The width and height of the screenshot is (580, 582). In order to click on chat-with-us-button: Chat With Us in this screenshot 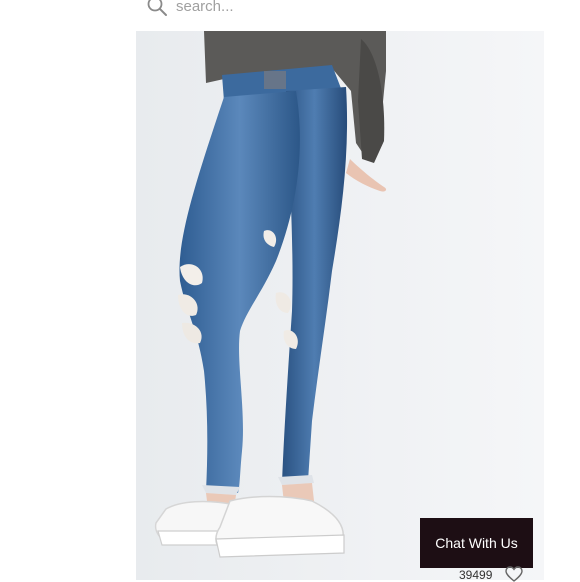, I will do `click(476, 543)`.